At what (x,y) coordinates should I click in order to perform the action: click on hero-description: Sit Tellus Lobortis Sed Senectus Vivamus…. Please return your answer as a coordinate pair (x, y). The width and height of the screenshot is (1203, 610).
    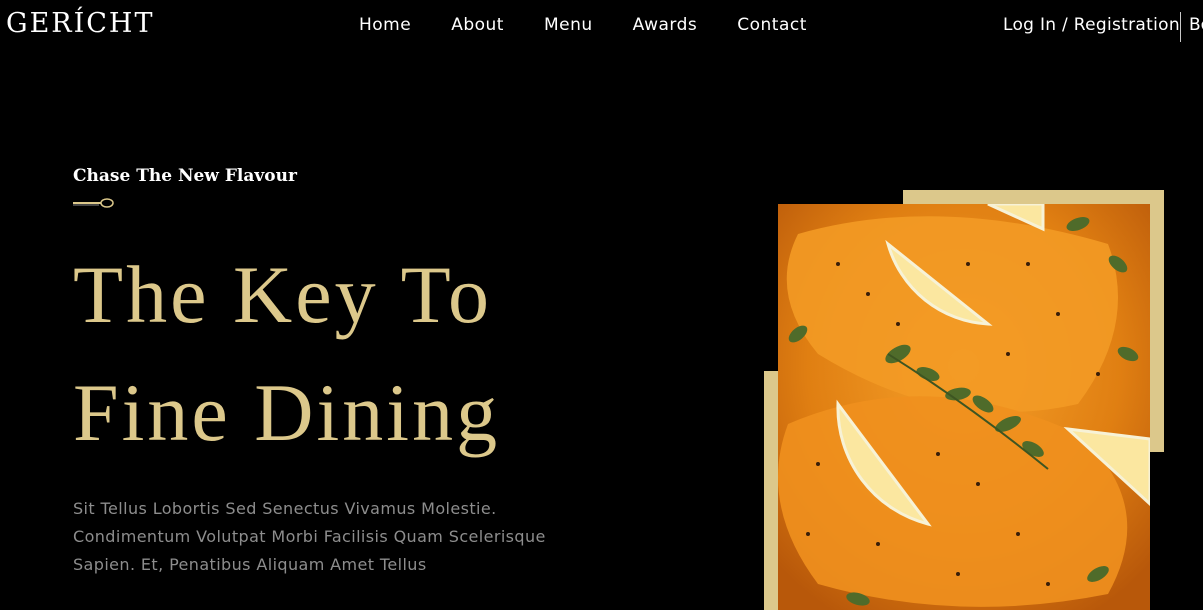
    Looking at the image, I should click on (309, 536).